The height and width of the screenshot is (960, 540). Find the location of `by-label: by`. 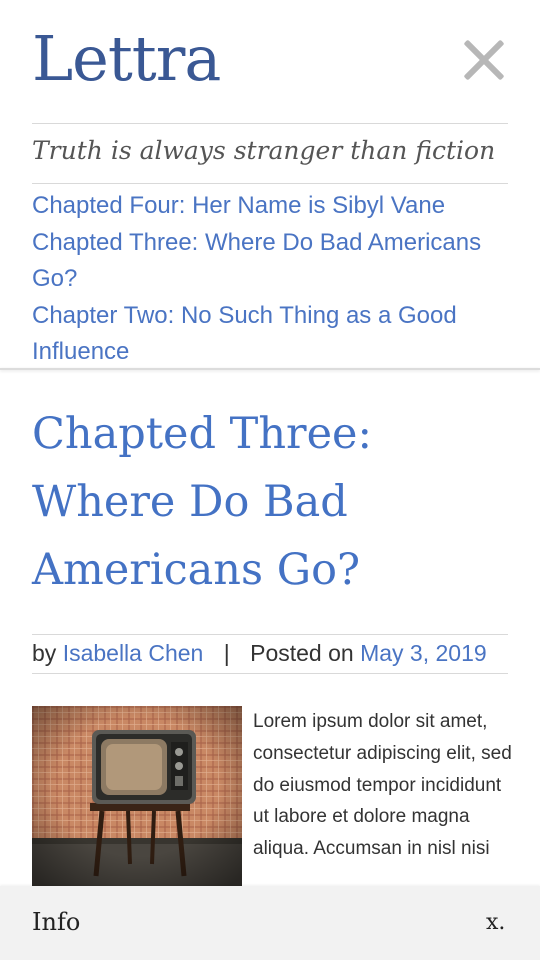

by-label: by is located at coordinates (44, 653).